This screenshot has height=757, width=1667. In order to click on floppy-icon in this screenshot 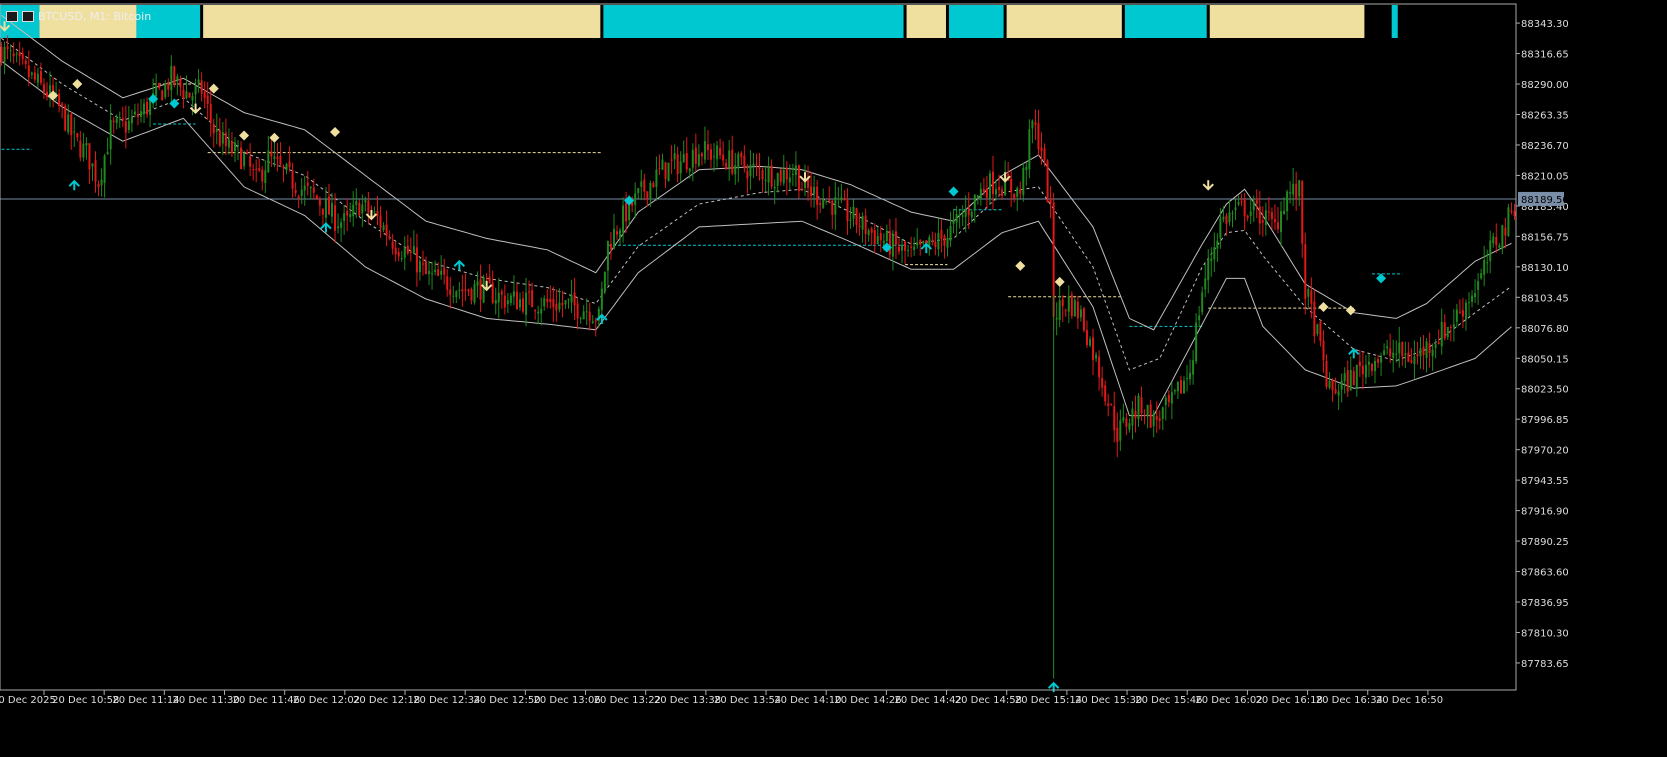, I will do `click(28, 16)`.